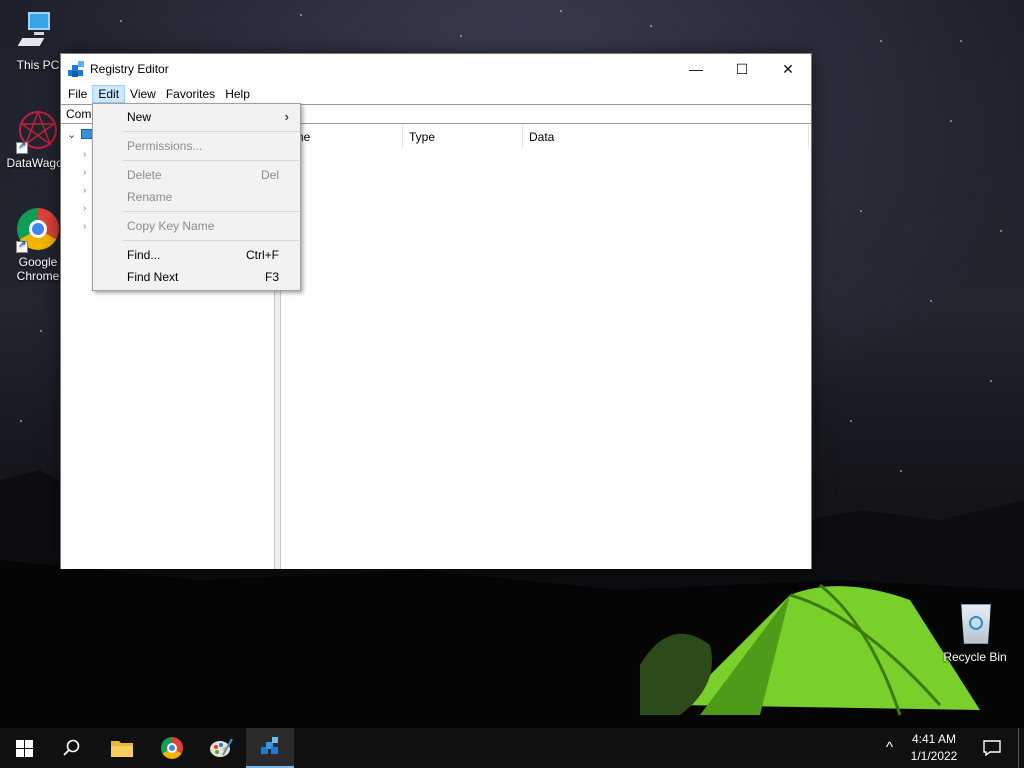 The width and height of the screenshot is (1024, 768). What do you see at coordinates (463, 137) in the screenshot?
I see `column-header-type: Type` at bounding box center [463, 137].